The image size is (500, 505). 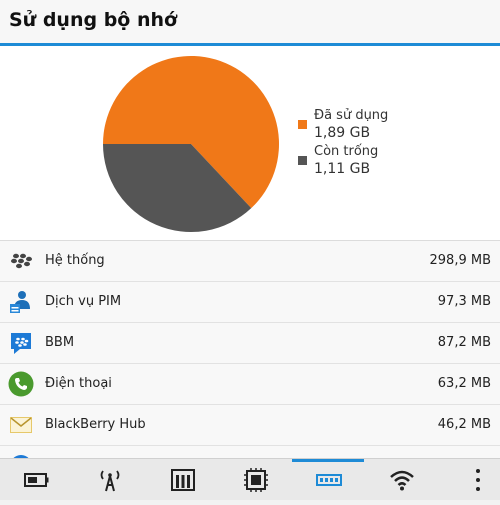 What do you see at coordinates (60, 342) in the screenshot?
I see `item-name: BBM` at bounding box center [60, 342].